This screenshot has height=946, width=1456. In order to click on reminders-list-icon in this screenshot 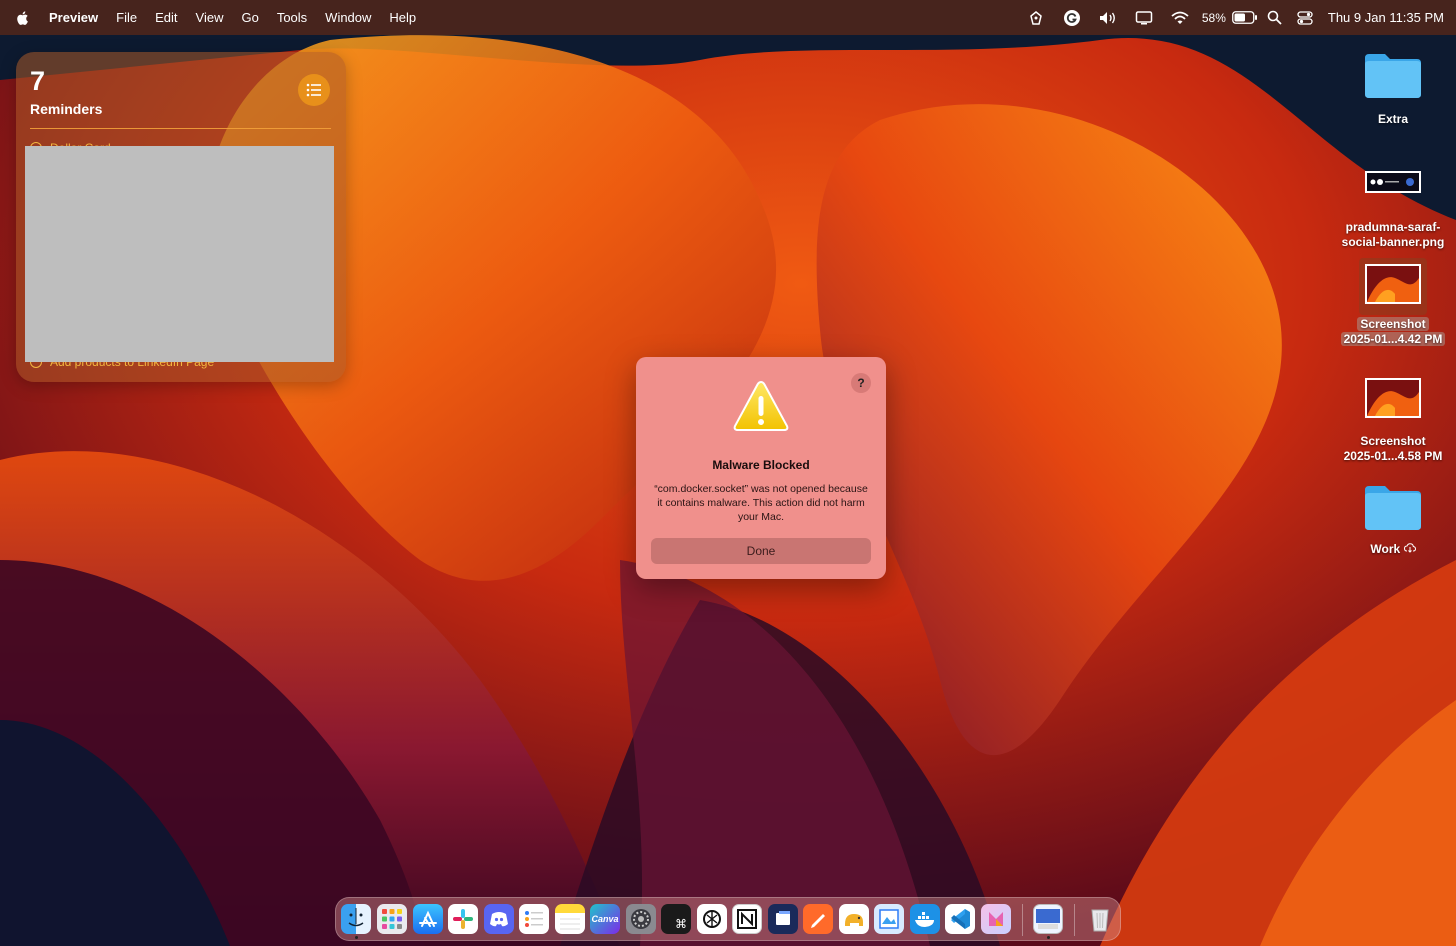, I will do `click(314, 90)`.